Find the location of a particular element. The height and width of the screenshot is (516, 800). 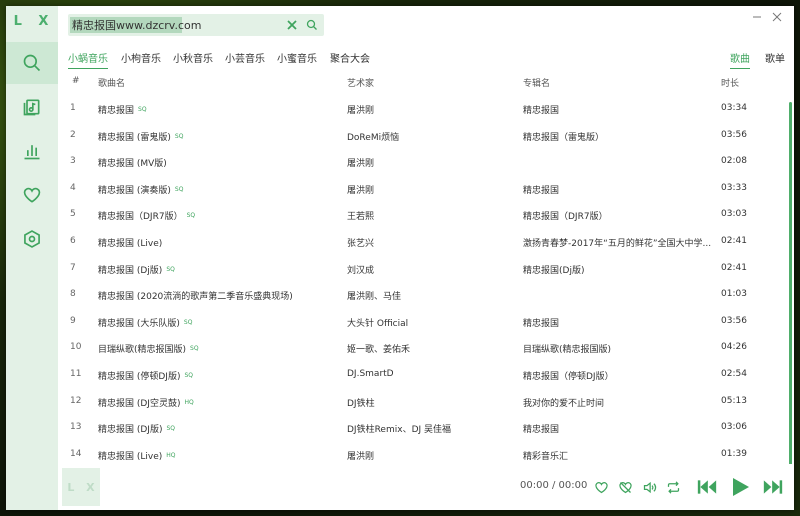

minimize-button is located at coordinates (757, 17).